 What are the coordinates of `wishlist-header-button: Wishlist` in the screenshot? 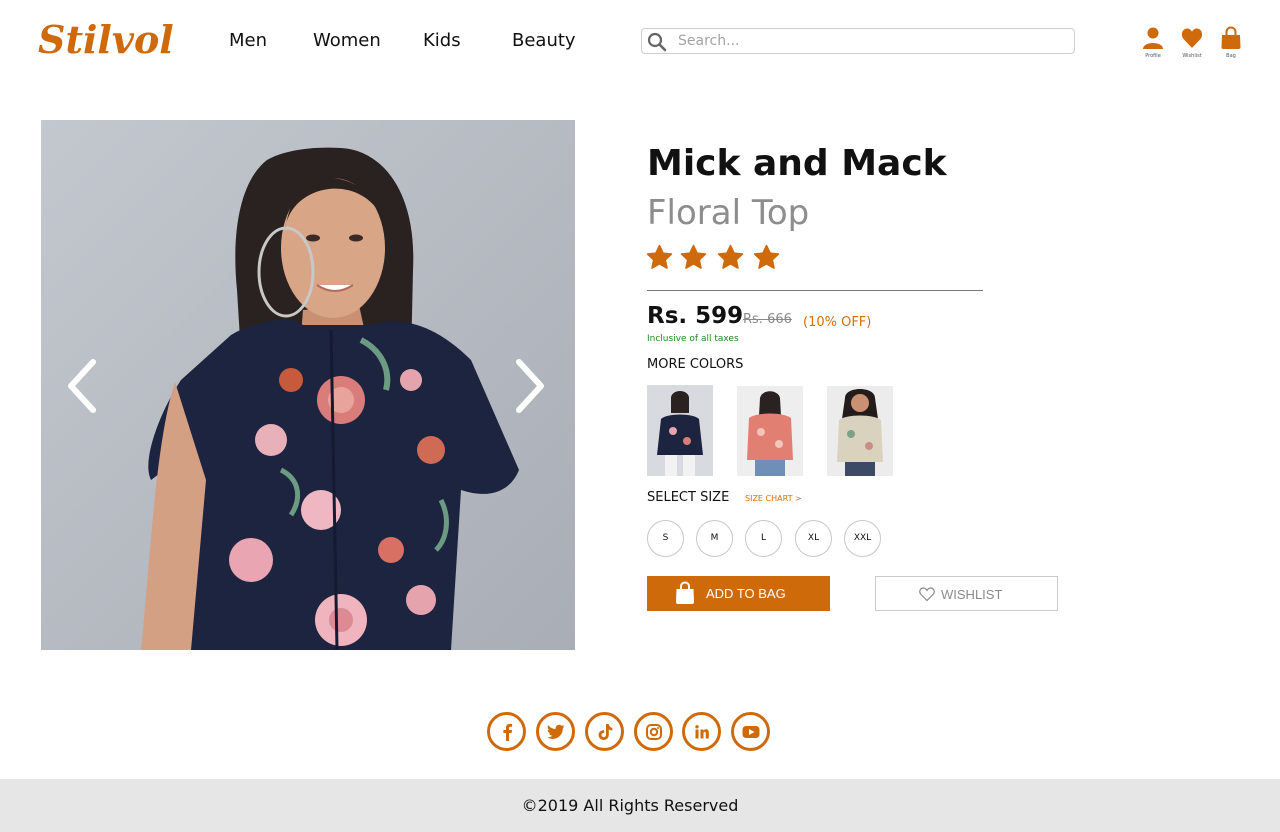 It's located at (1192, 42).